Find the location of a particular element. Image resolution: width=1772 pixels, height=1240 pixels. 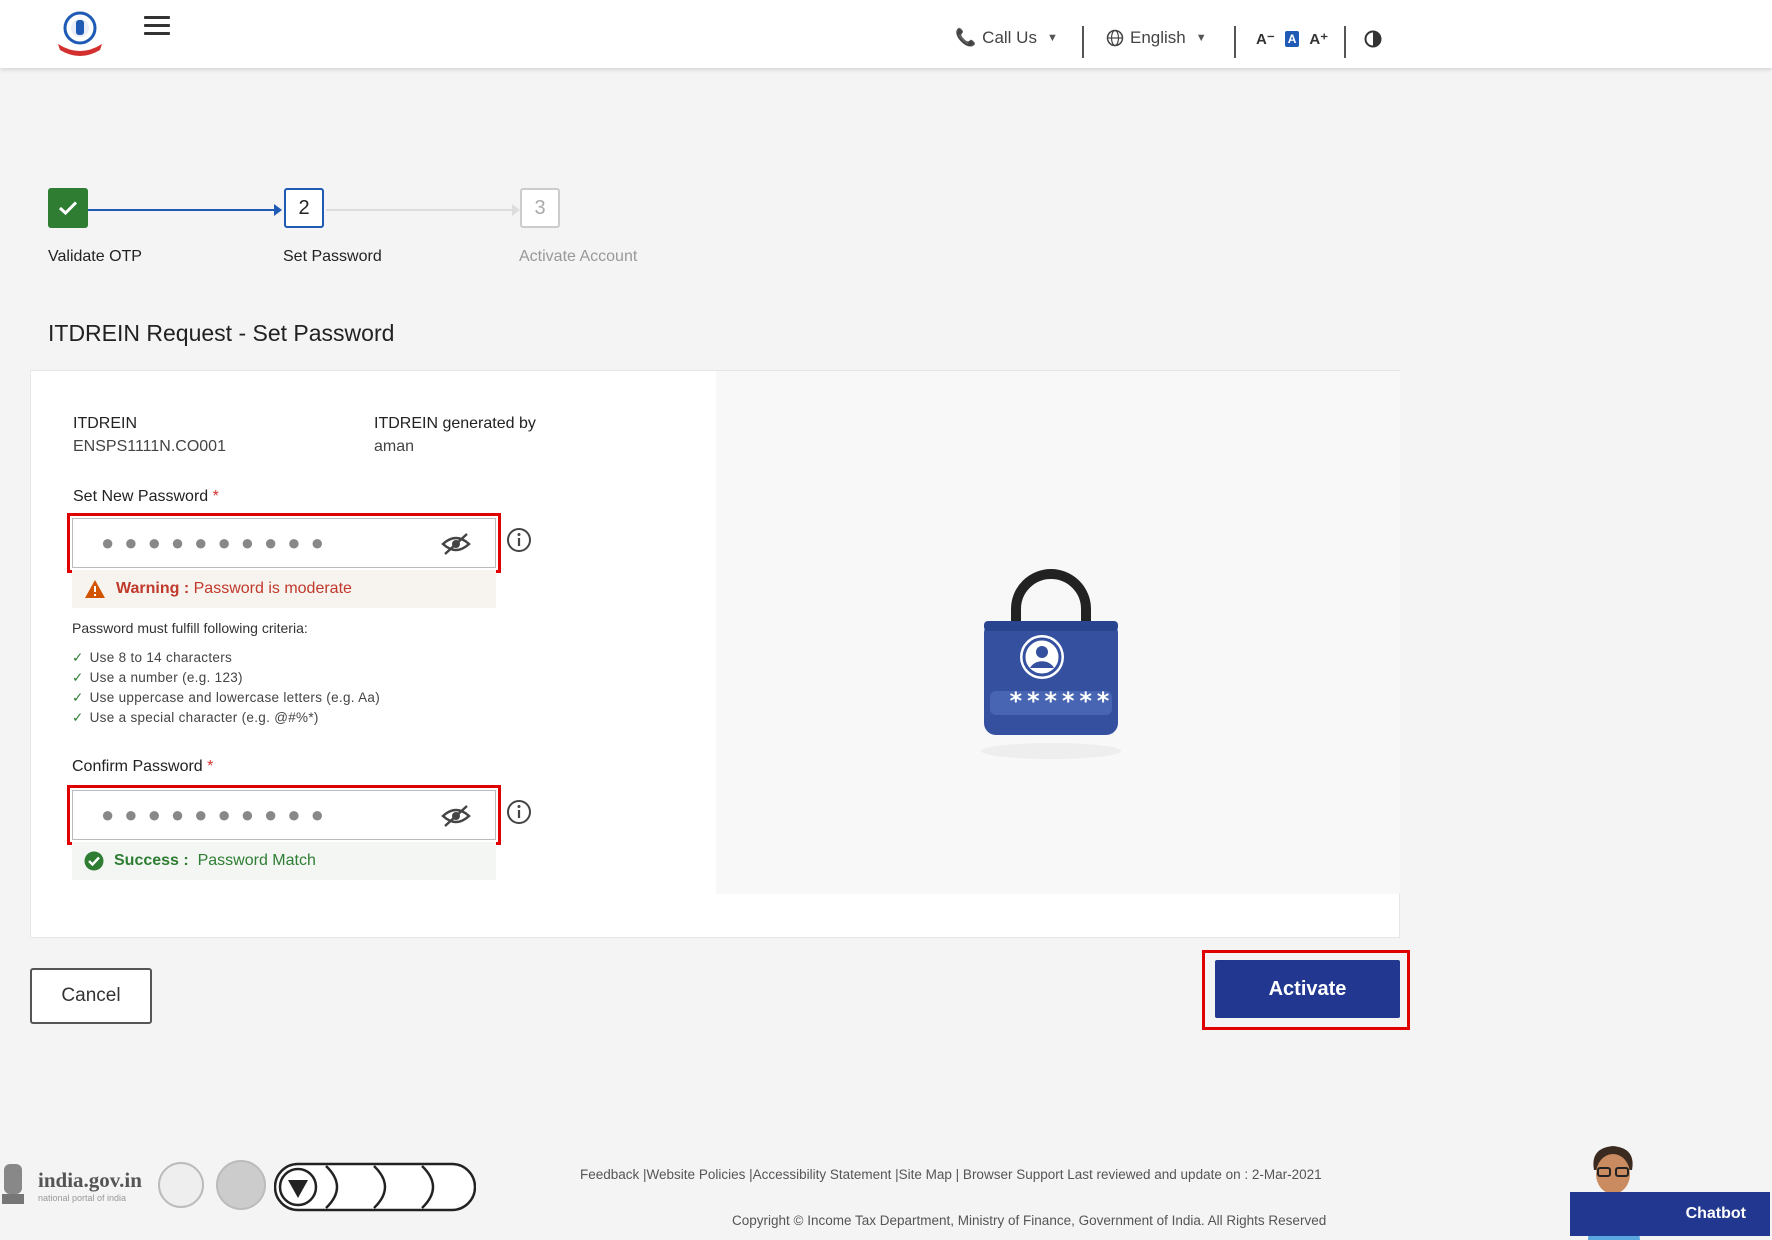

success-text: Password Match is located at coordinates (256, 860).